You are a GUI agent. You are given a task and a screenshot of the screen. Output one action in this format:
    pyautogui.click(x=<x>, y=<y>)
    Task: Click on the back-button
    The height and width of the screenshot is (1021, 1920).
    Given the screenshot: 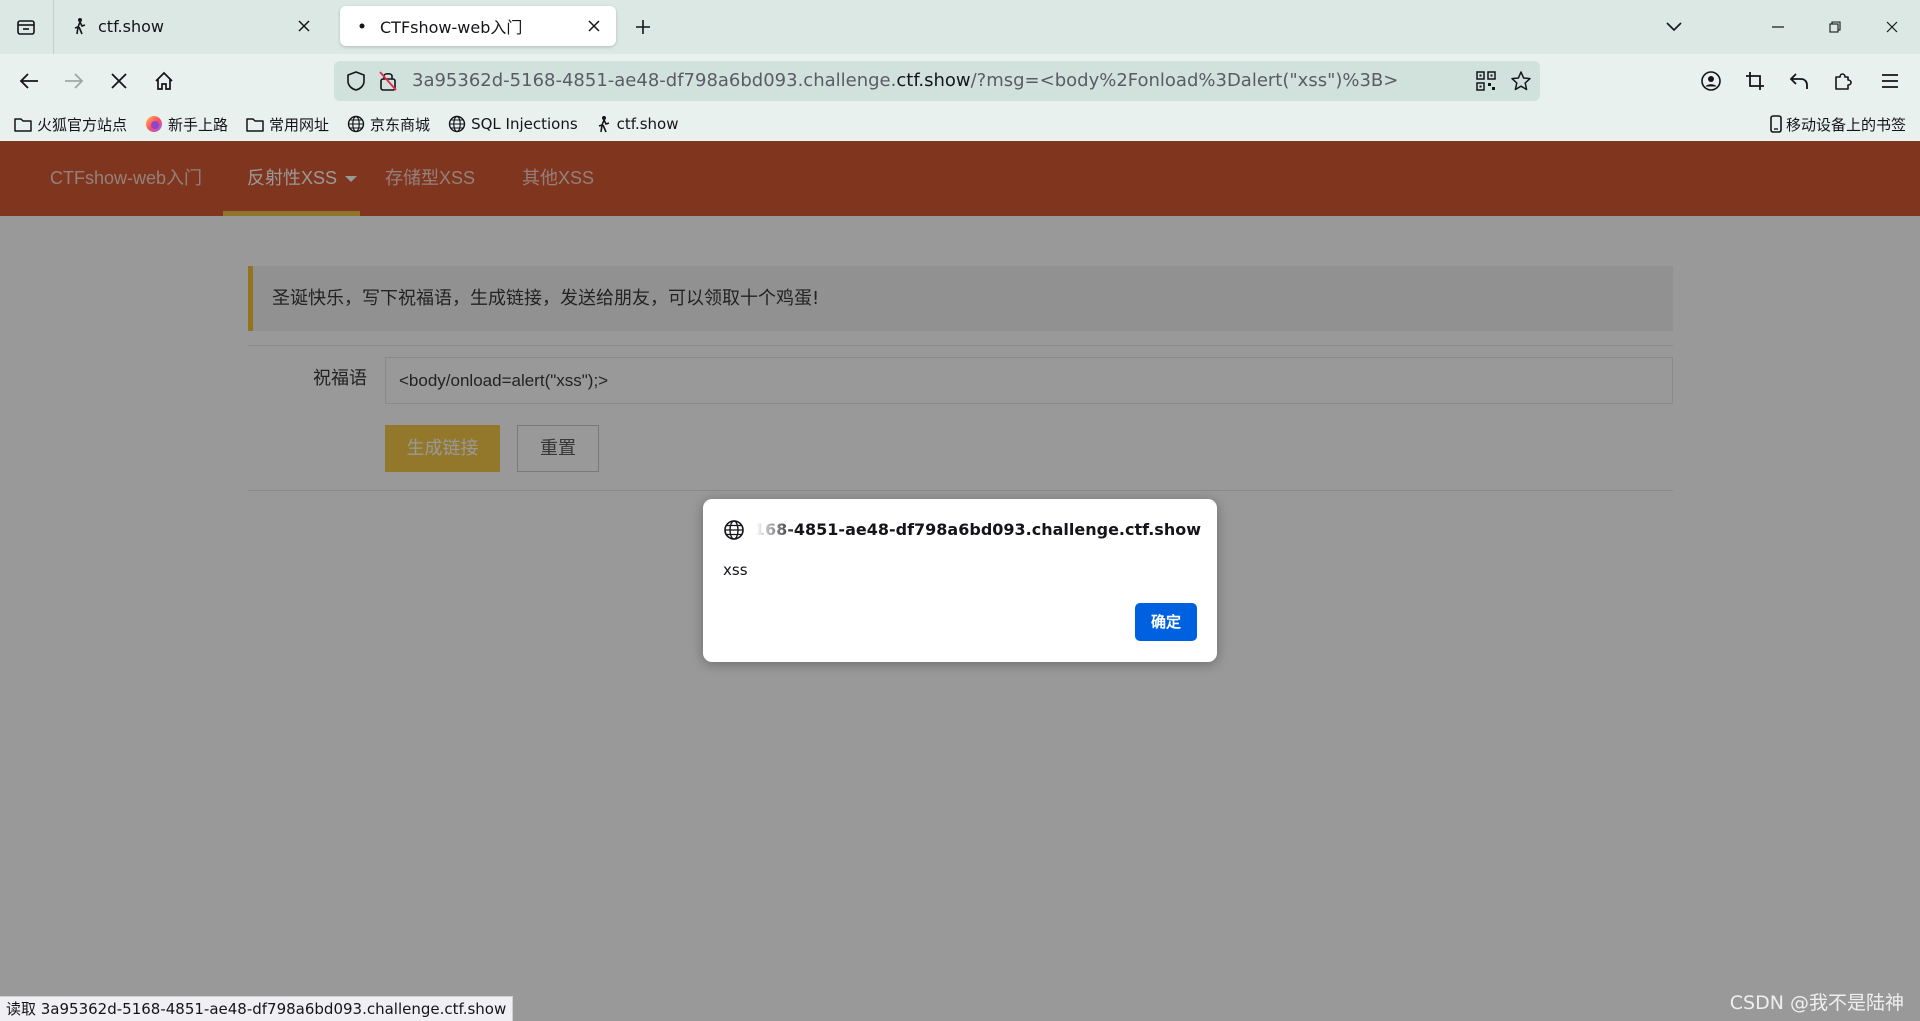 What is the action you would take?
    pyautogui.click(x=29, y=81)
    